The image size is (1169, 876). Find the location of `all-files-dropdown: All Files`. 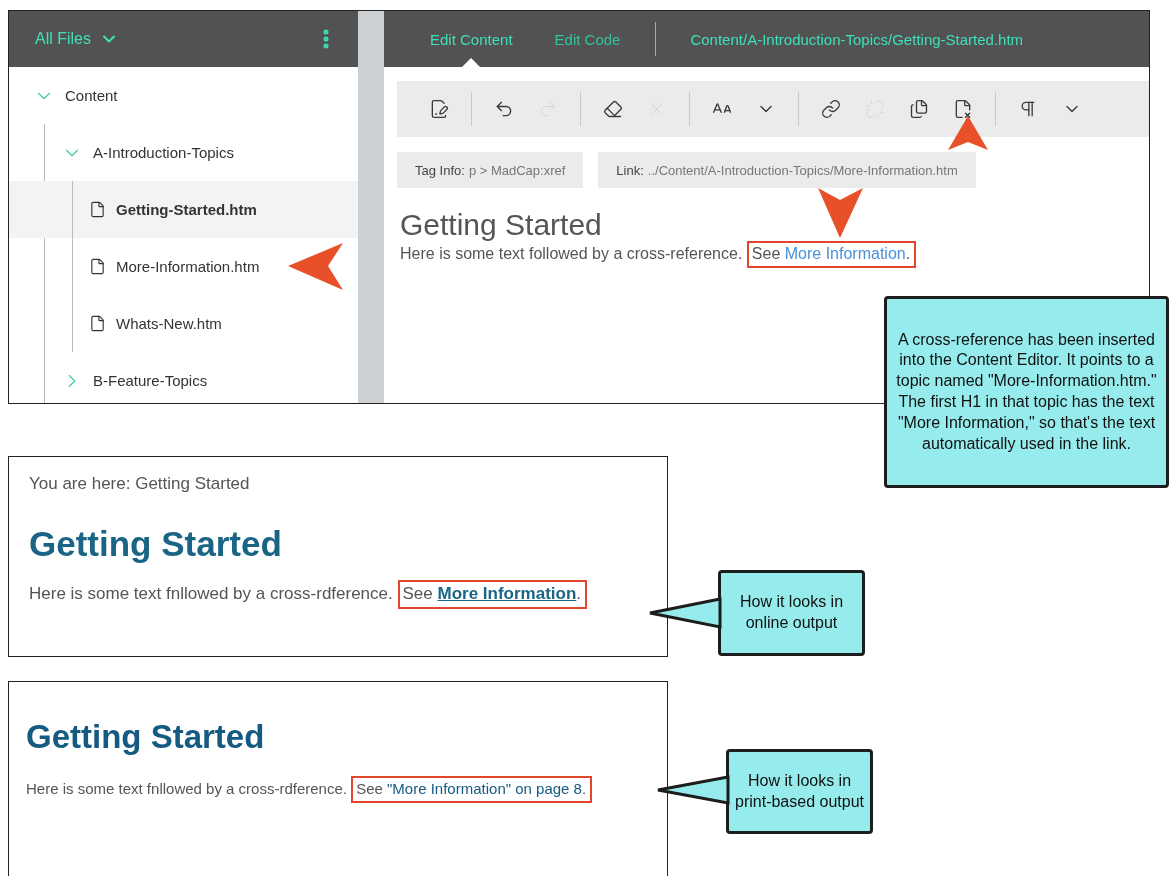

all-files-dropdown: All Files is located at coordinates (77, 39).